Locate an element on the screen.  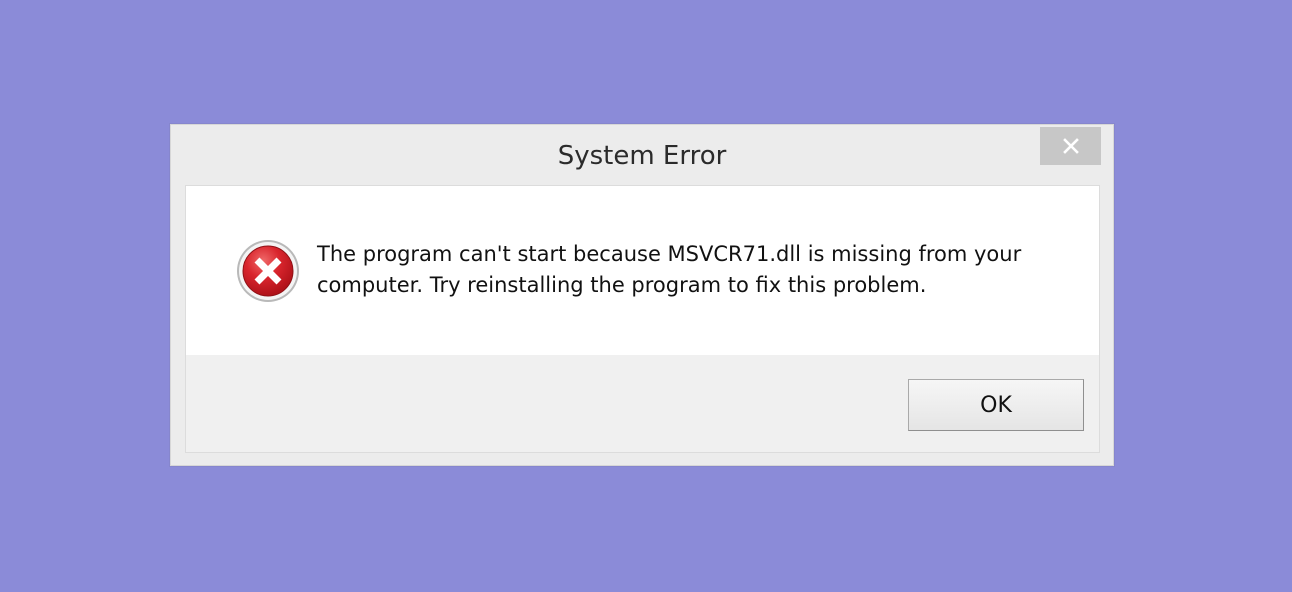
close-button is located at coordinates (1070, 146).